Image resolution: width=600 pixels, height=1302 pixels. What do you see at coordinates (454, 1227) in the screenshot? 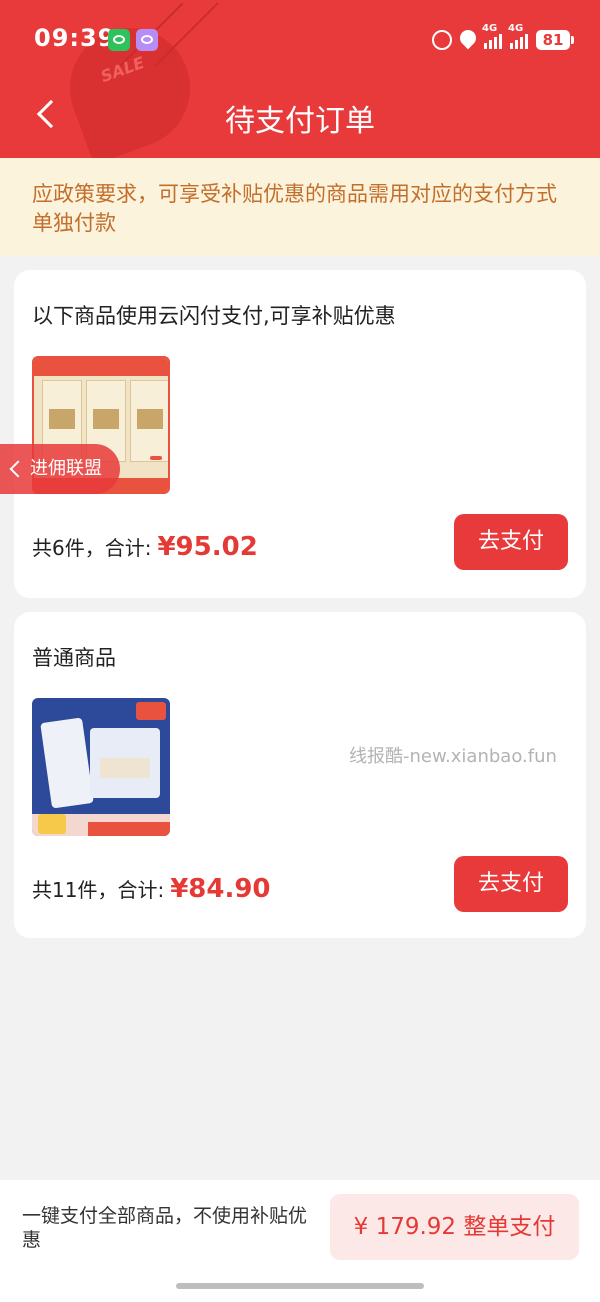
I see `pay-all-button: ¥ 179.92 整单支付` at bounding box center [454, 1227].